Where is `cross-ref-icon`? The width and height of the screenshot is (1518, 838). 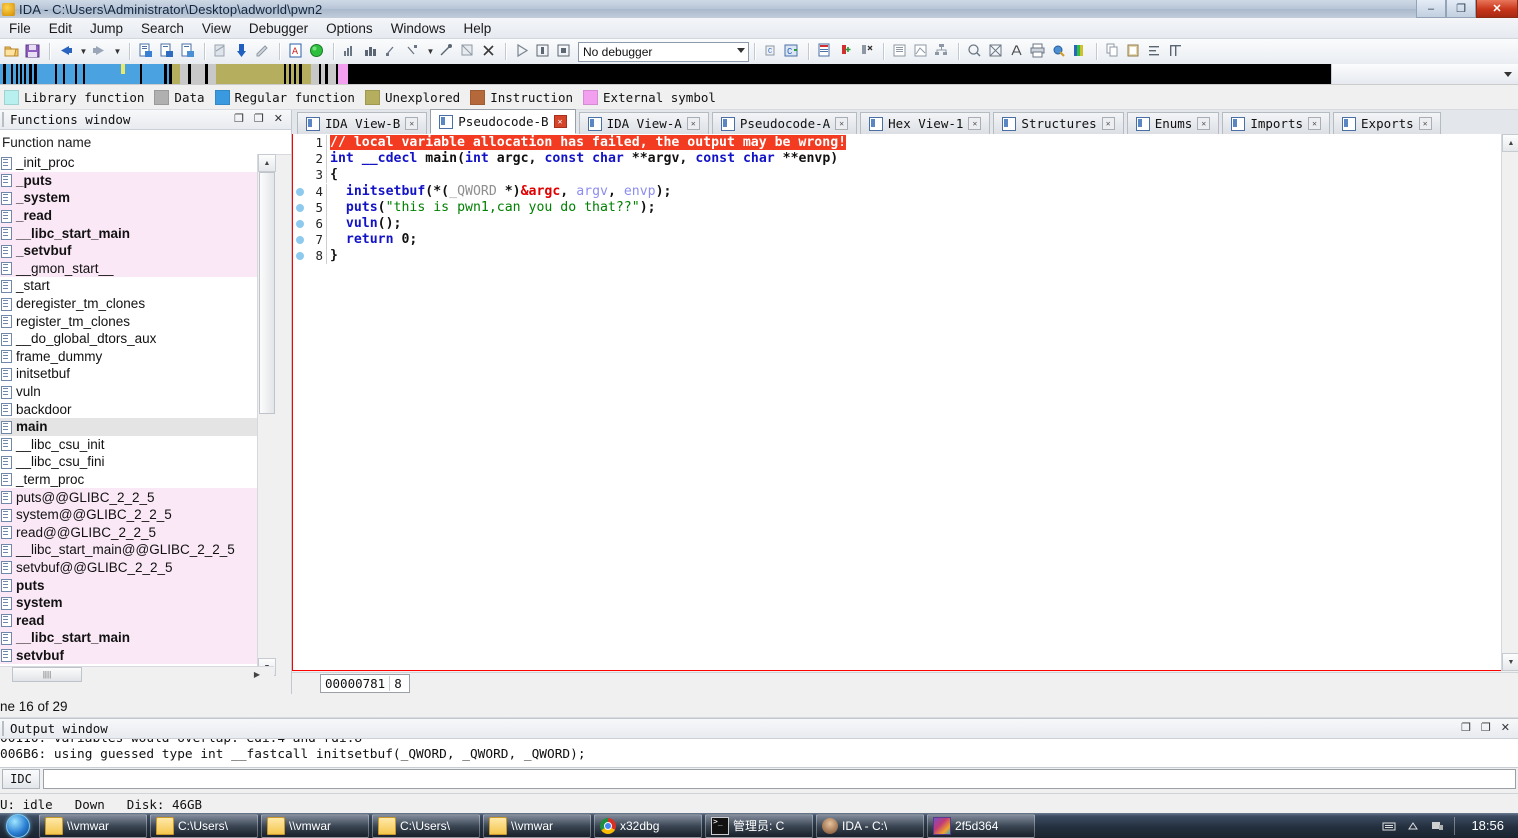 cross-ref-icon is located at coordinates (468, 51).